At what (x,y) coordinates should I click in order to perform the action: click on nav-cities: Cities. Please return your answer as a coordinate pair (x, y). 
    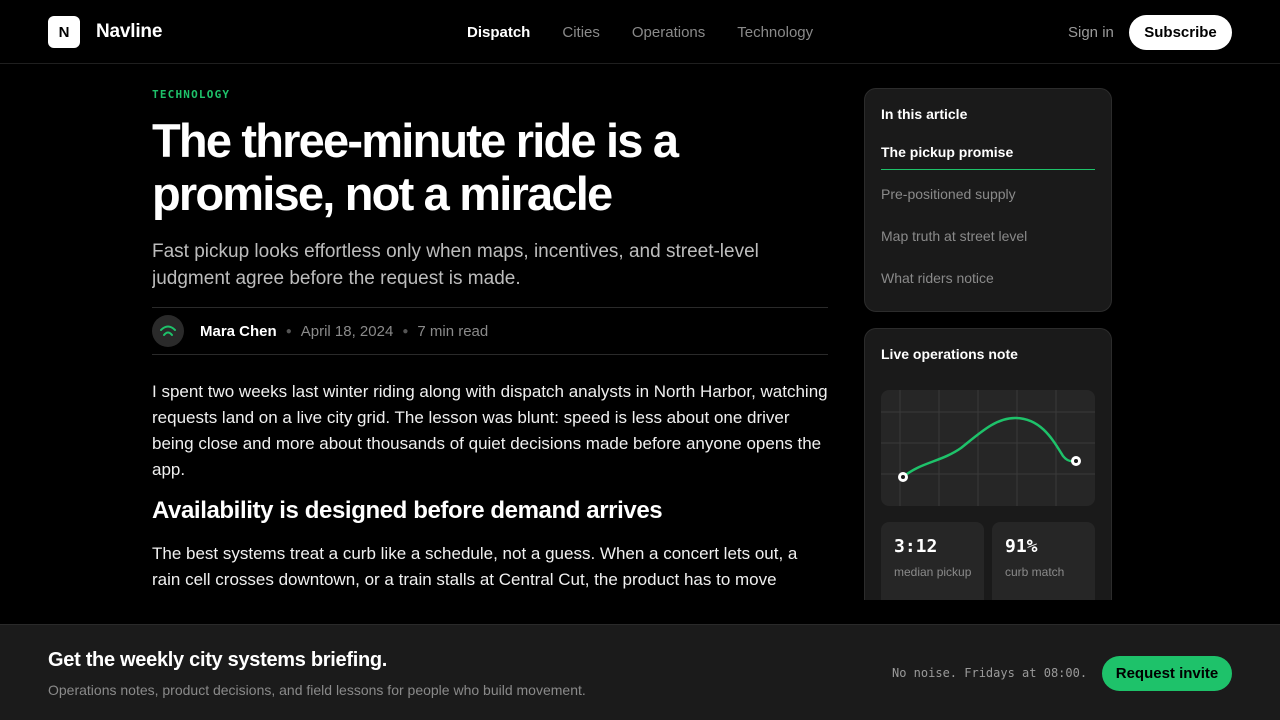
    Looking at the image, I should click on (581, 32).